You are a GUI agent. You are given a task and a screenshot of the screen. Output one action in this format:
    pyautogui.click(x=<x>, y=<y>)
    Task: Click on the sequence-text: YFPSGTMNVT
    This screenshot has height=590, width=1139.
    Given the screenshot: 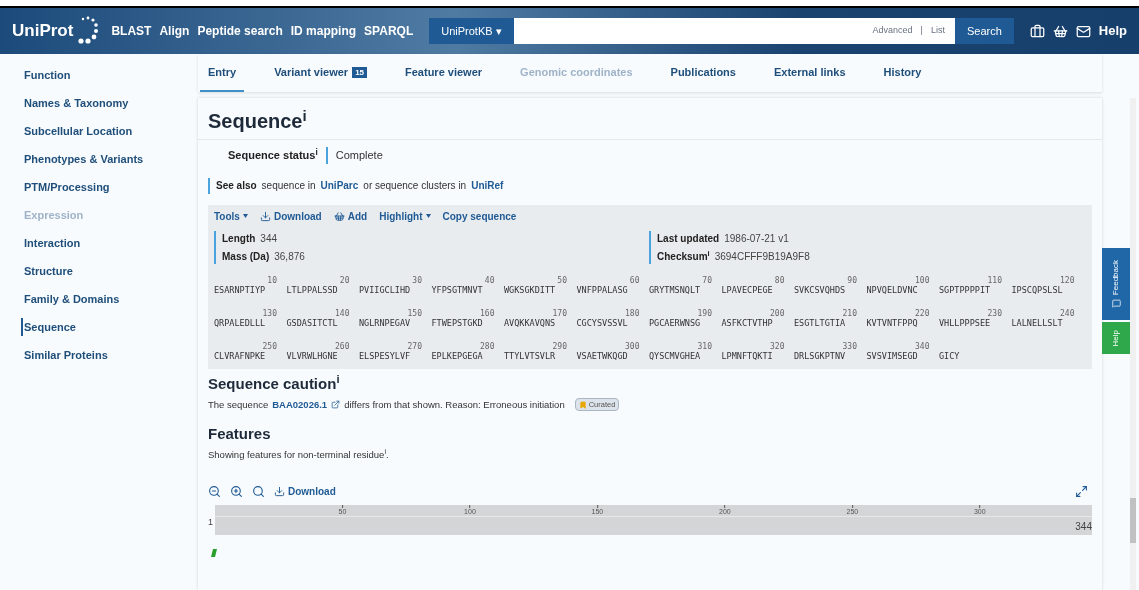 What is the action you would take?
    pyautogui.click(x=457, y=289)
    